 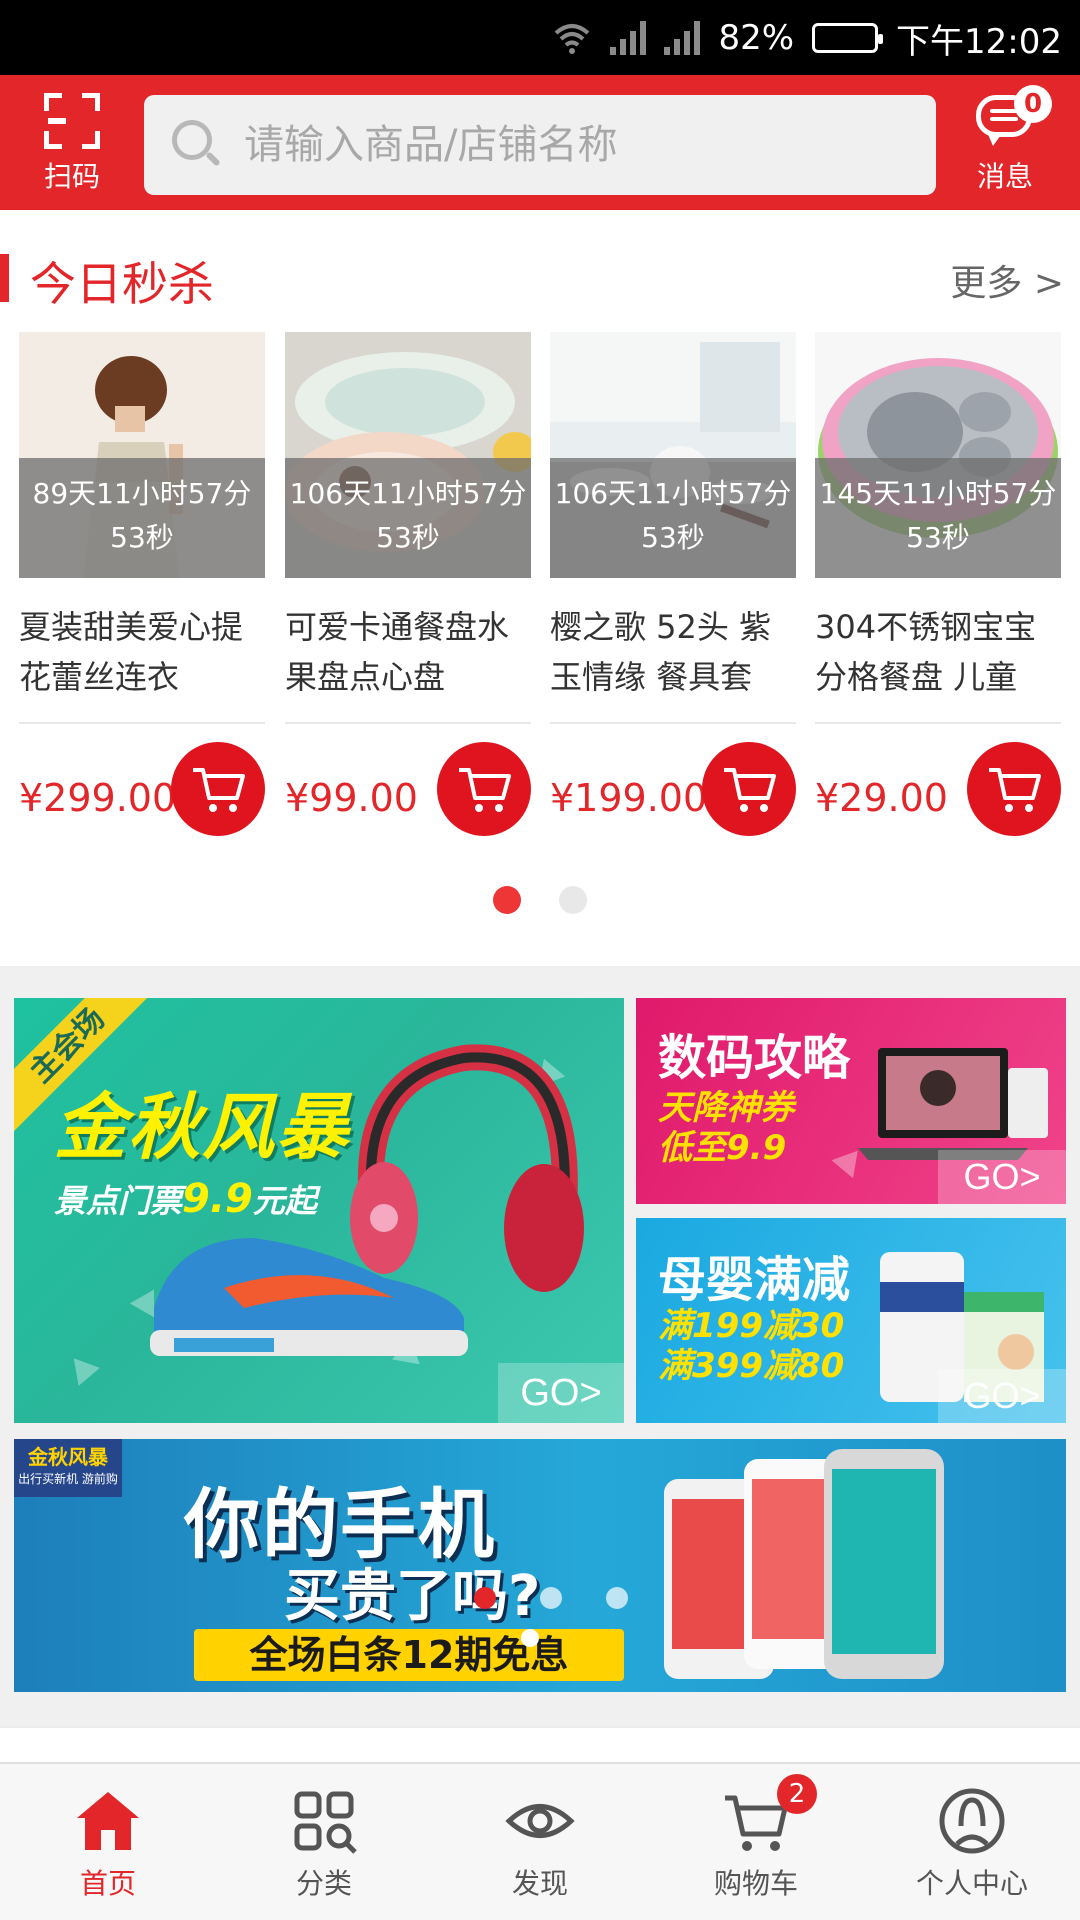 I want to click on status-bar: 82% 下午12:02, so click(x=540, y=37).